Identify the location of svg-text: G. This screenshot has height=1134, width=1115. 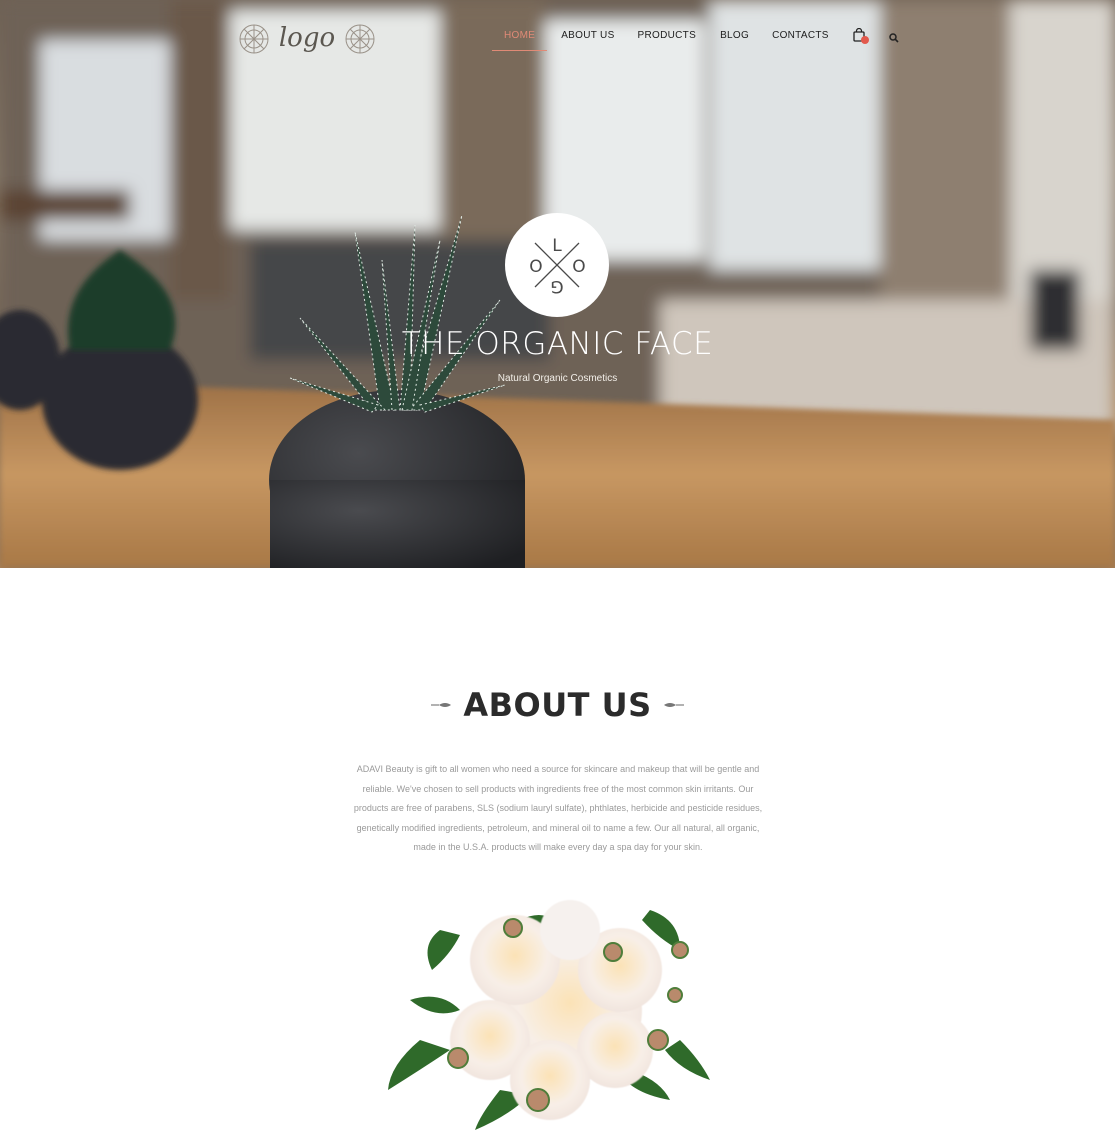
(556, 286).